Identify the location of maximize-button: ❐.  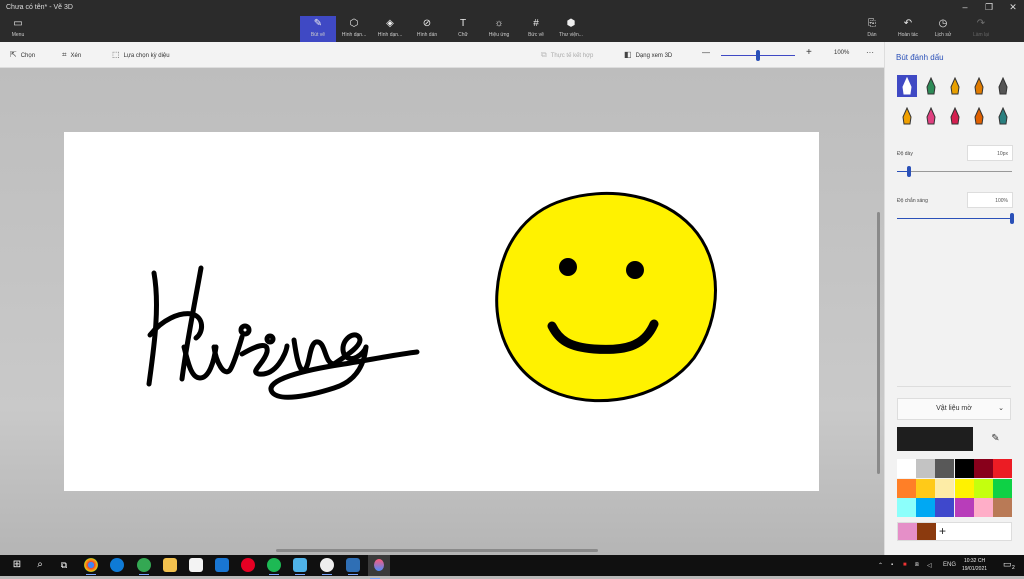
(989, 7).